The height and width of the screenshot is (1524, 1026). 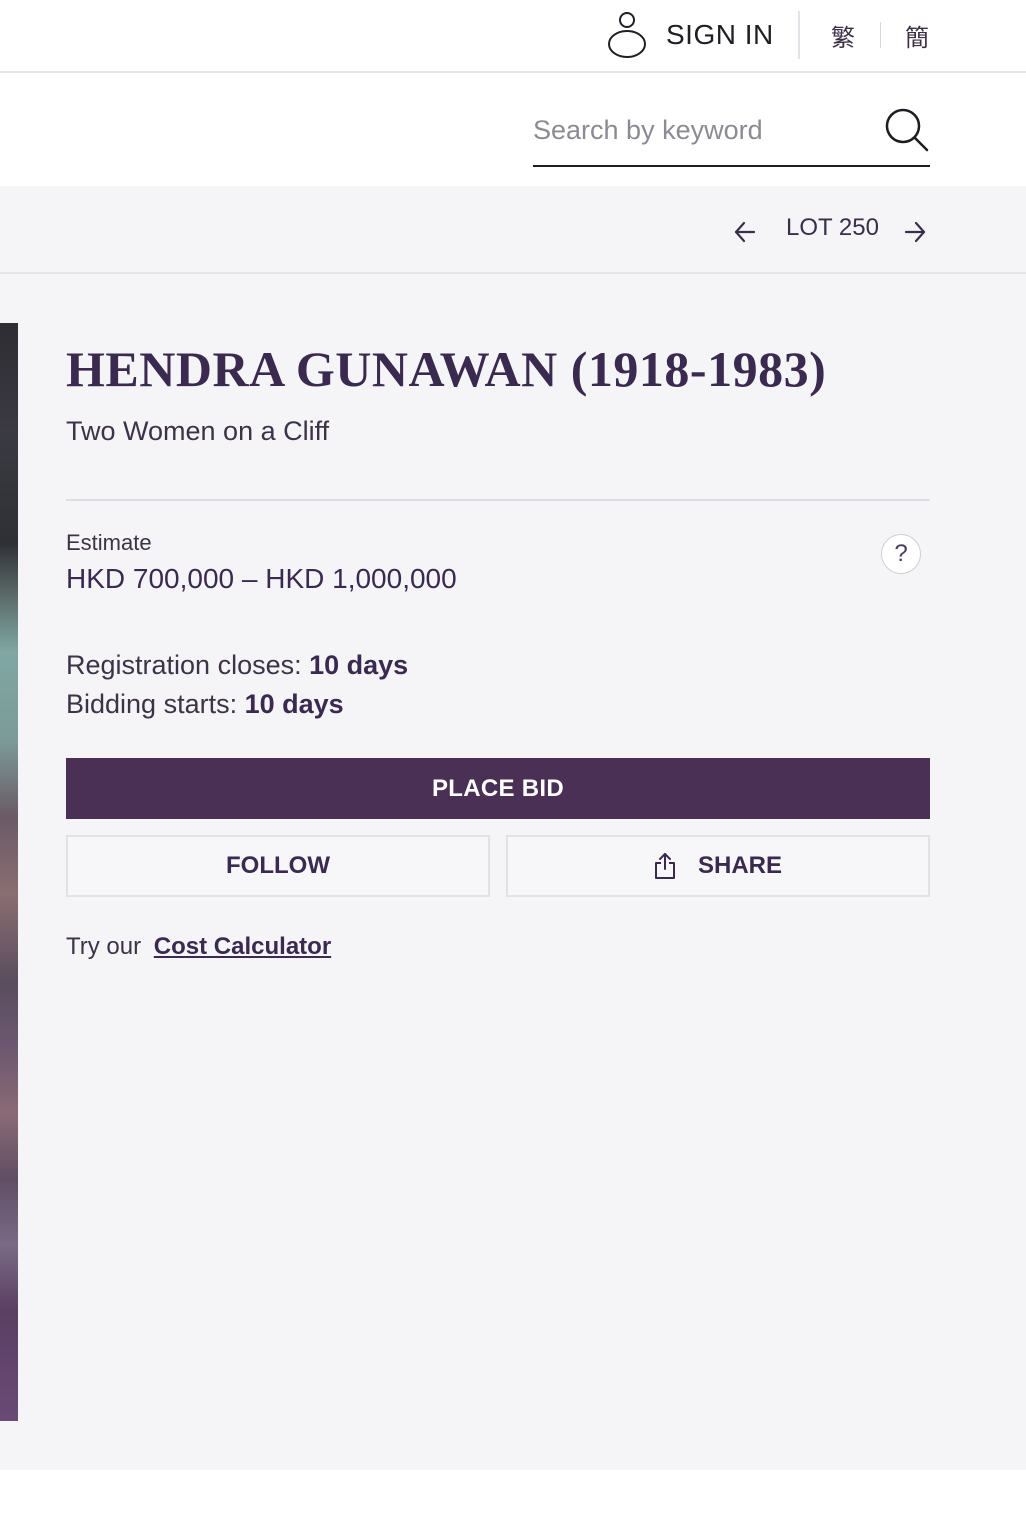 I want to click on top-bar: SIGN IN 繁 簡, so click(x=513, y=36).